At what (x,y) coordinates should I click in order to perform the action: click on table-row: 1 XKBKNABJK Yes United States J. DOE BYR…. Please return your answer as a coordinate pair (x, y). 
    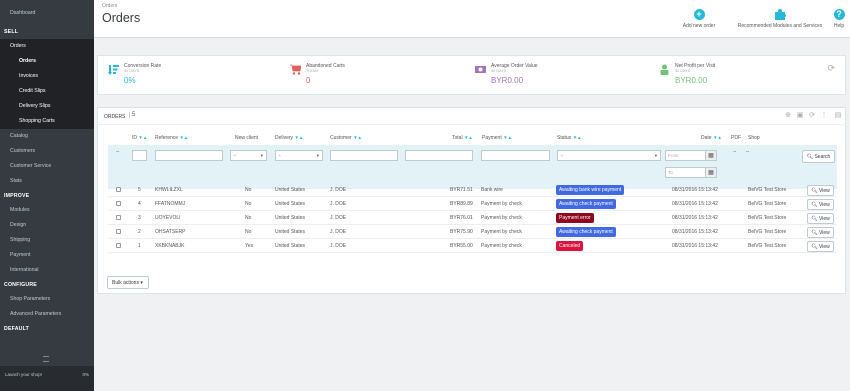
    Looking at the image, I should click on (472, 246).